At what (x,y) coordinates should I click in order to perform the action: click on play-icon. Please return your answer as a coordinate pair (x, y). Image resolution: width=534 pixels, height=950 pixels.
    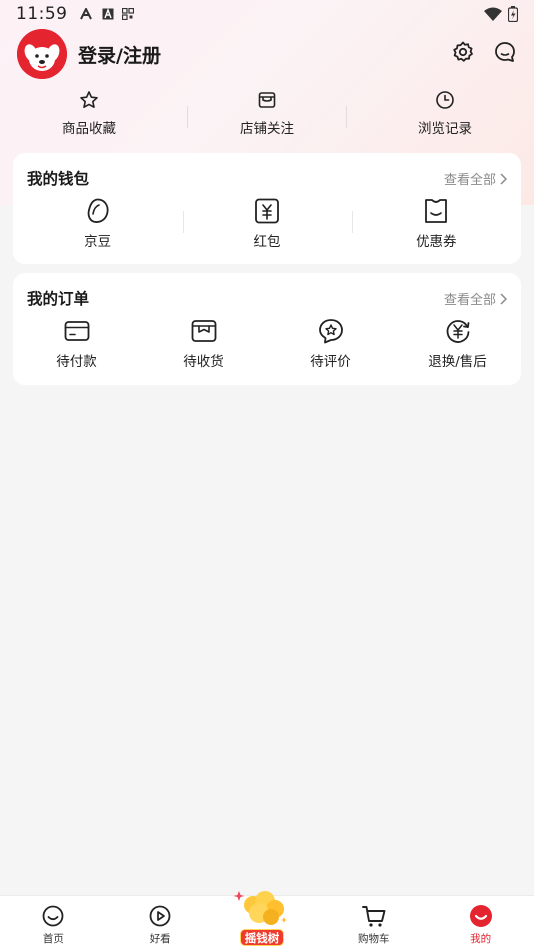
    Looking at the image, I should click on (160, 916).